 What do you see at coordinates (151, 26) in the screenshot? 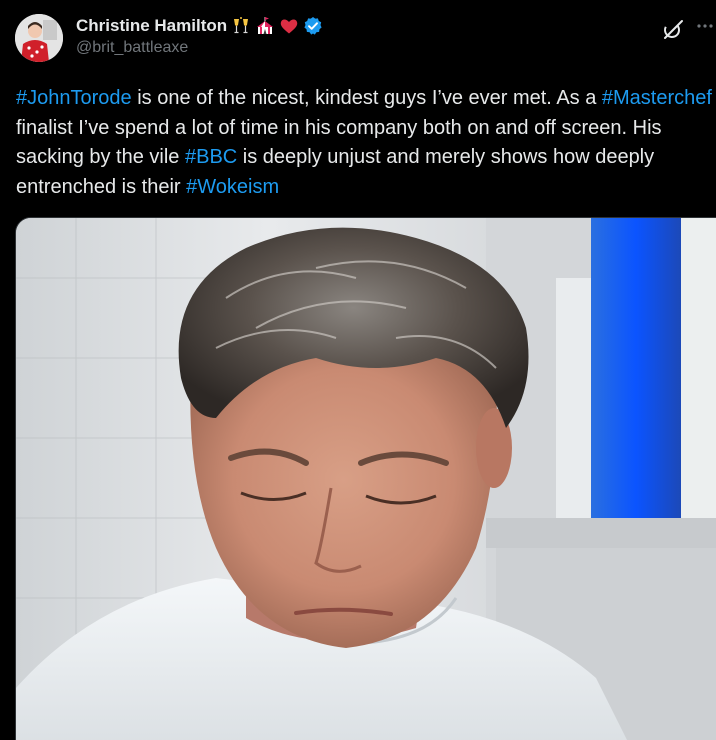
I see `display-name: Christine Hamilton` at bounding box center [151, 26].